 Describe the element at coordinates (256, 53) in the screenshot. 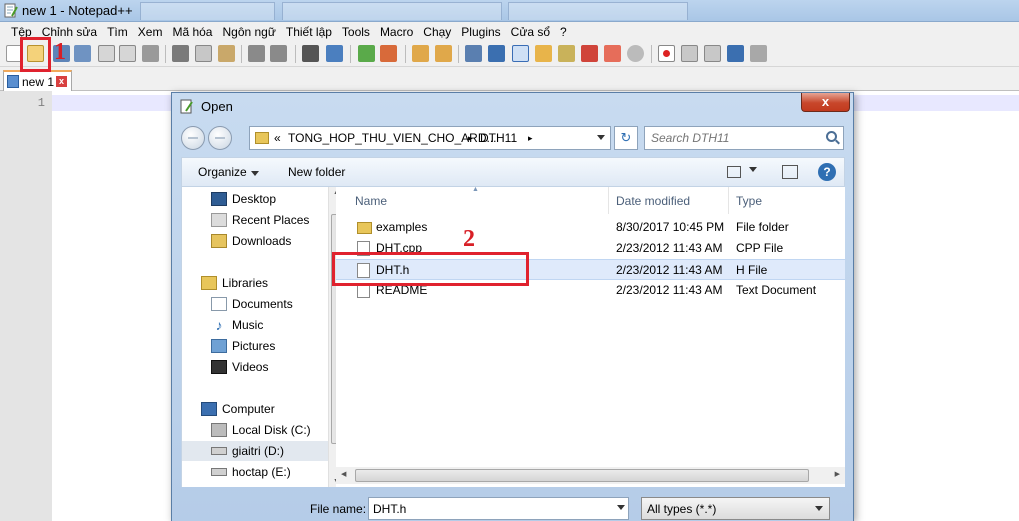

I see `undo-icon` at that location.